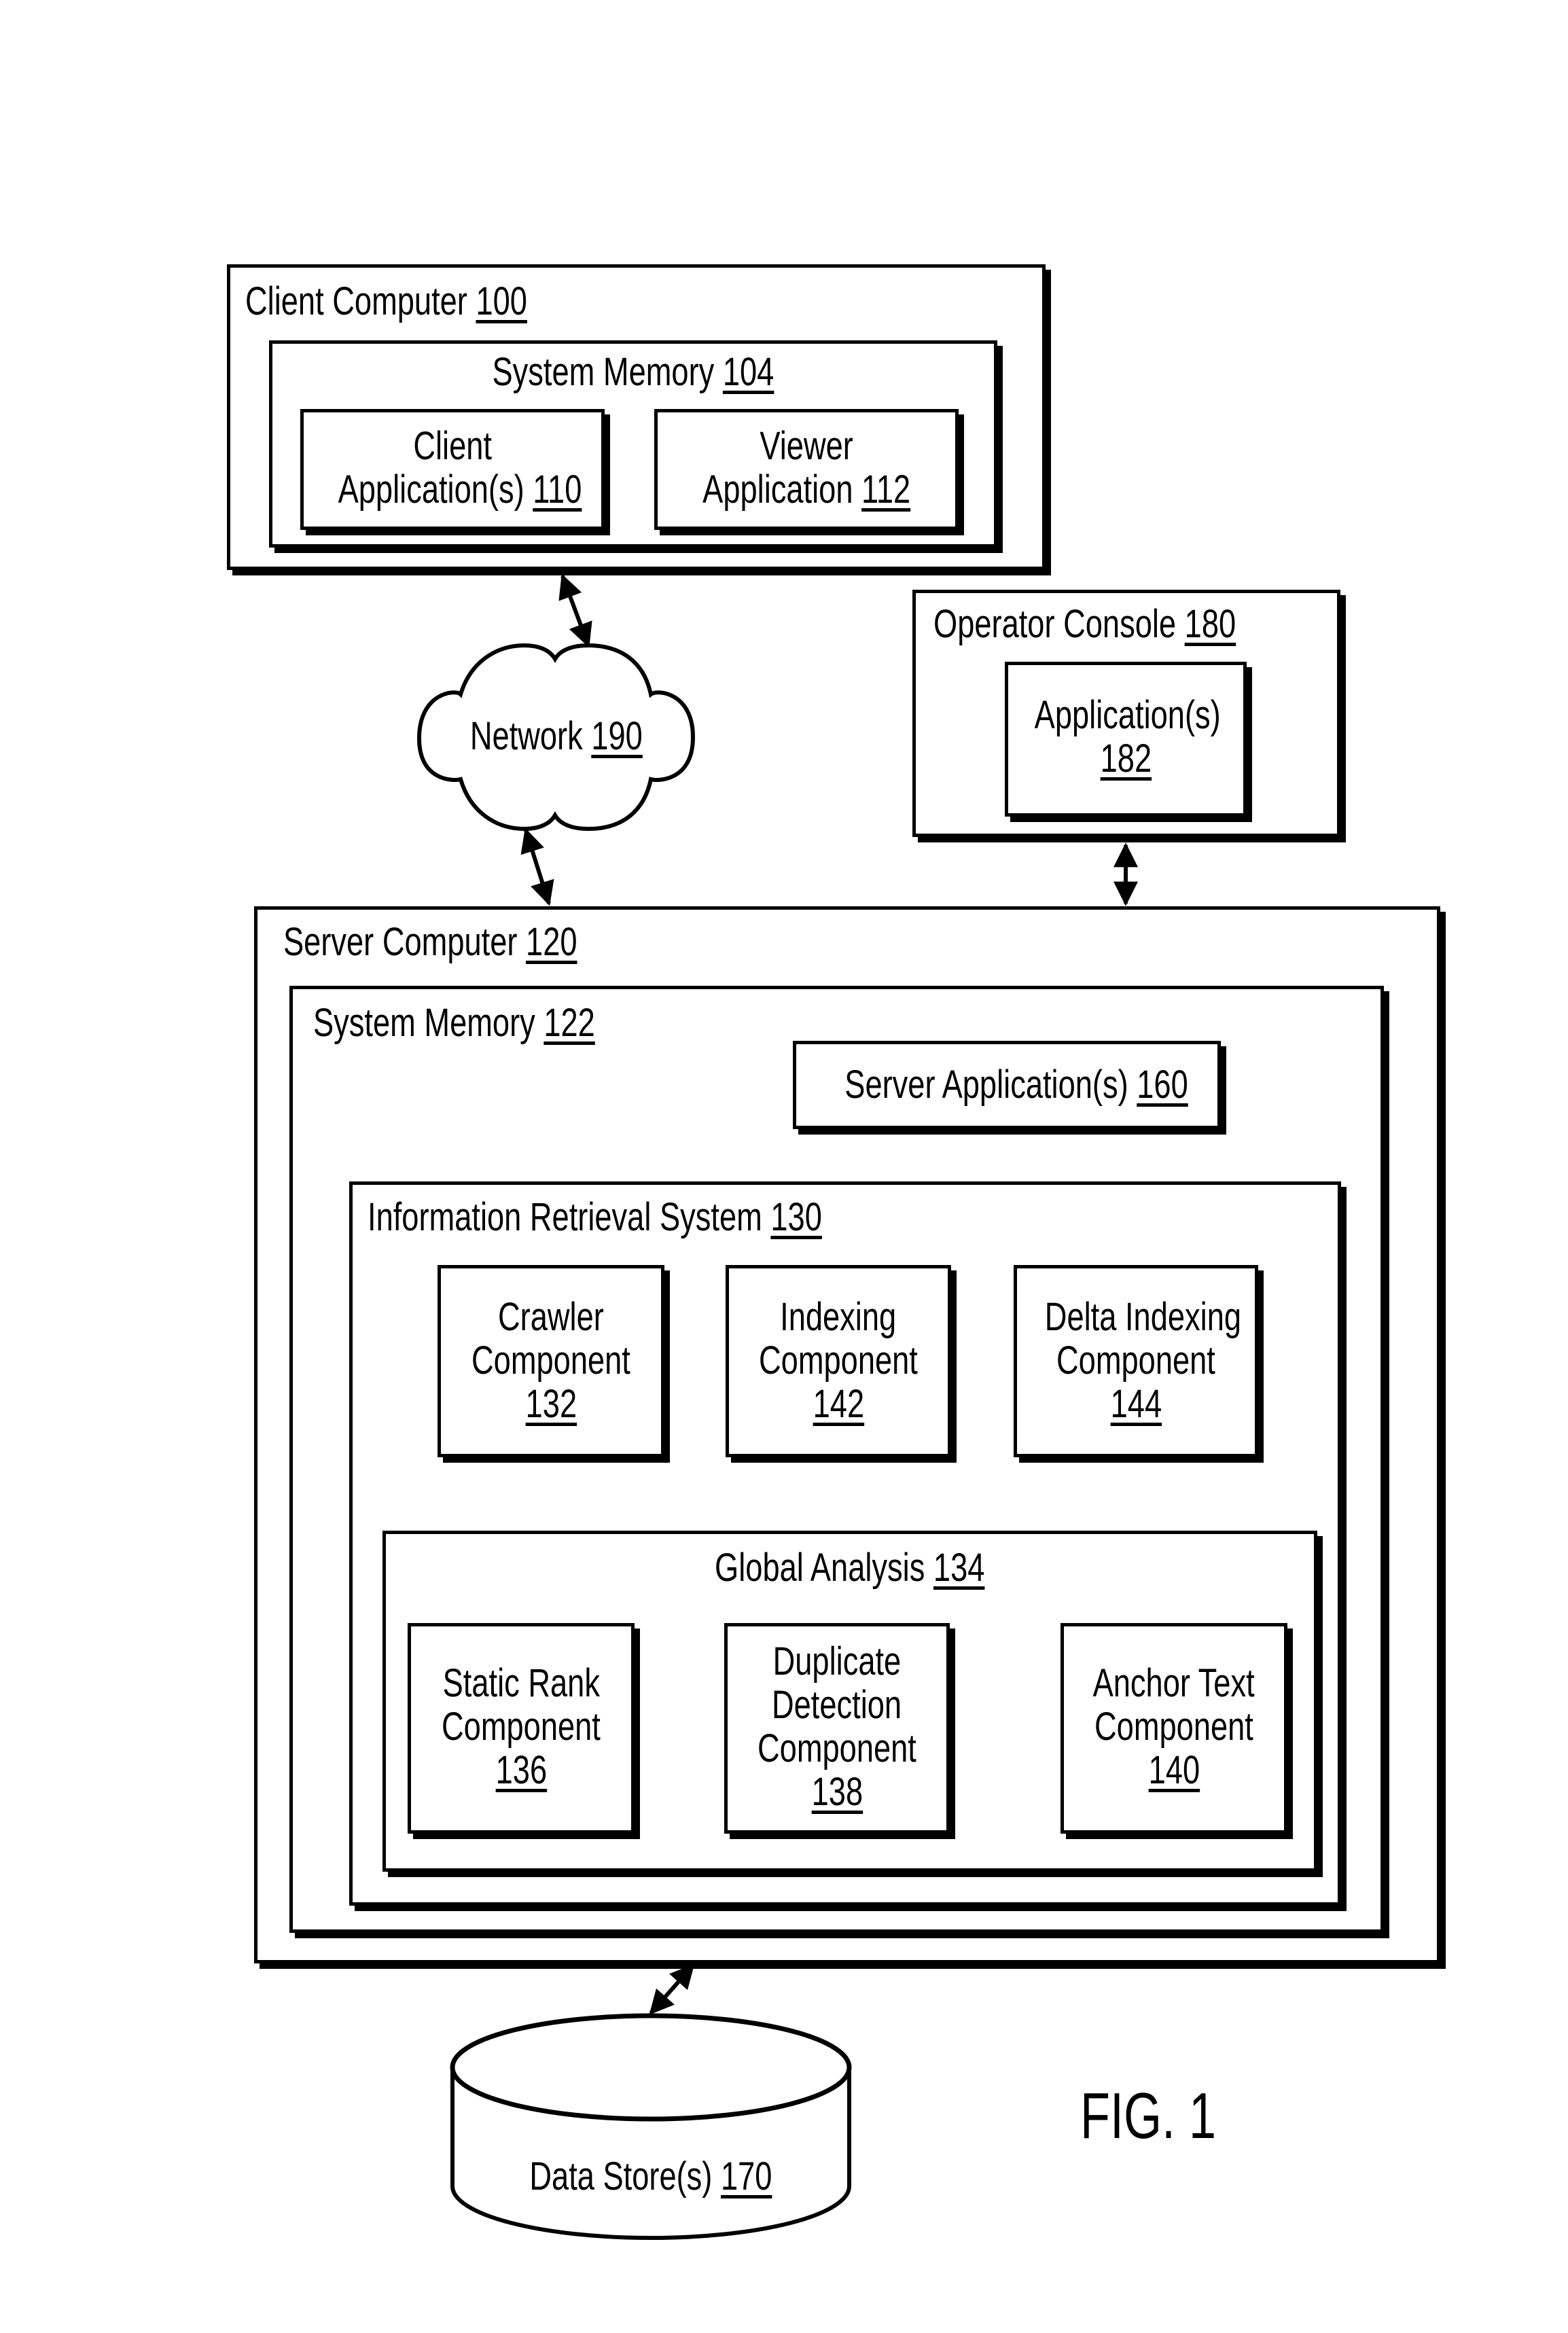 Image resolution: width=1568 pixels, height=2333 pixels. I want to click on indexing-component-ref: 142, so click(838, 1404).